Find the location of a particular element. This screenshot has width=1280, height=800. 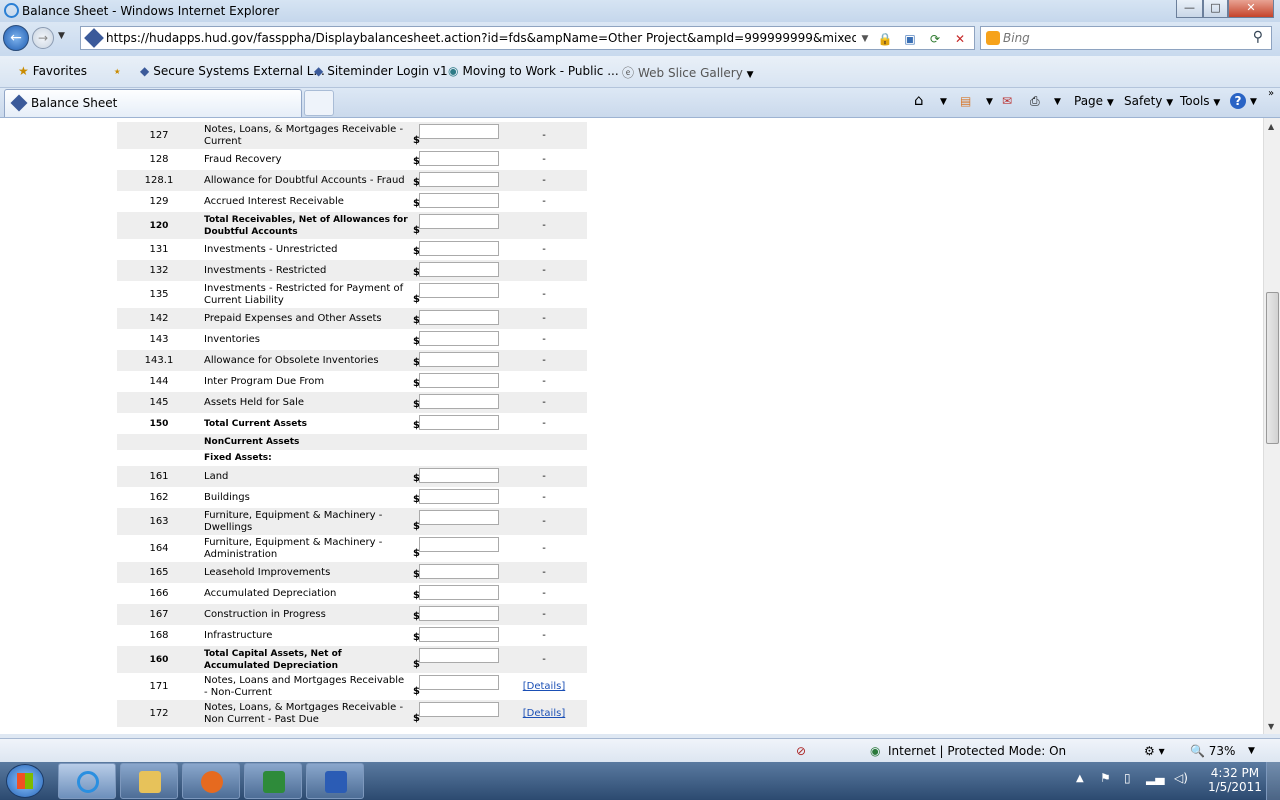

feeds-icon: ▤ is located at coordinates (965, 101).